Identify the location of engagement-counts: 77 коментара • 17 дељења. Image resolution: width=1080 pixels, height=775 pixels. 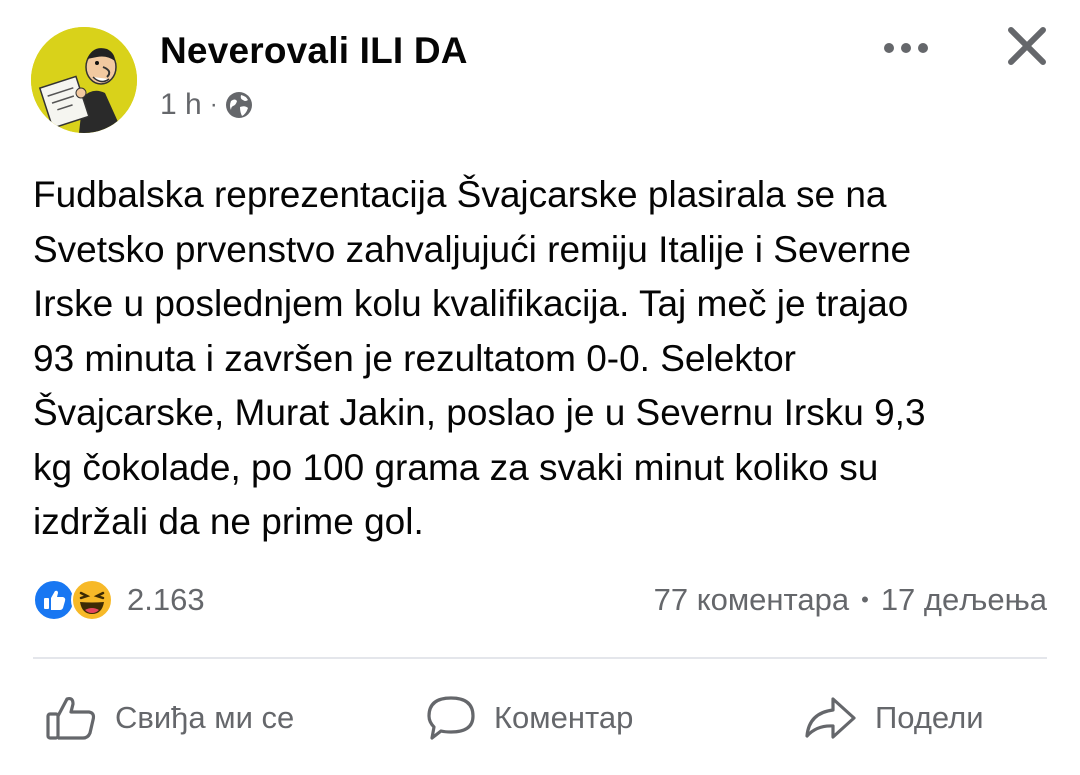
(850, 600).